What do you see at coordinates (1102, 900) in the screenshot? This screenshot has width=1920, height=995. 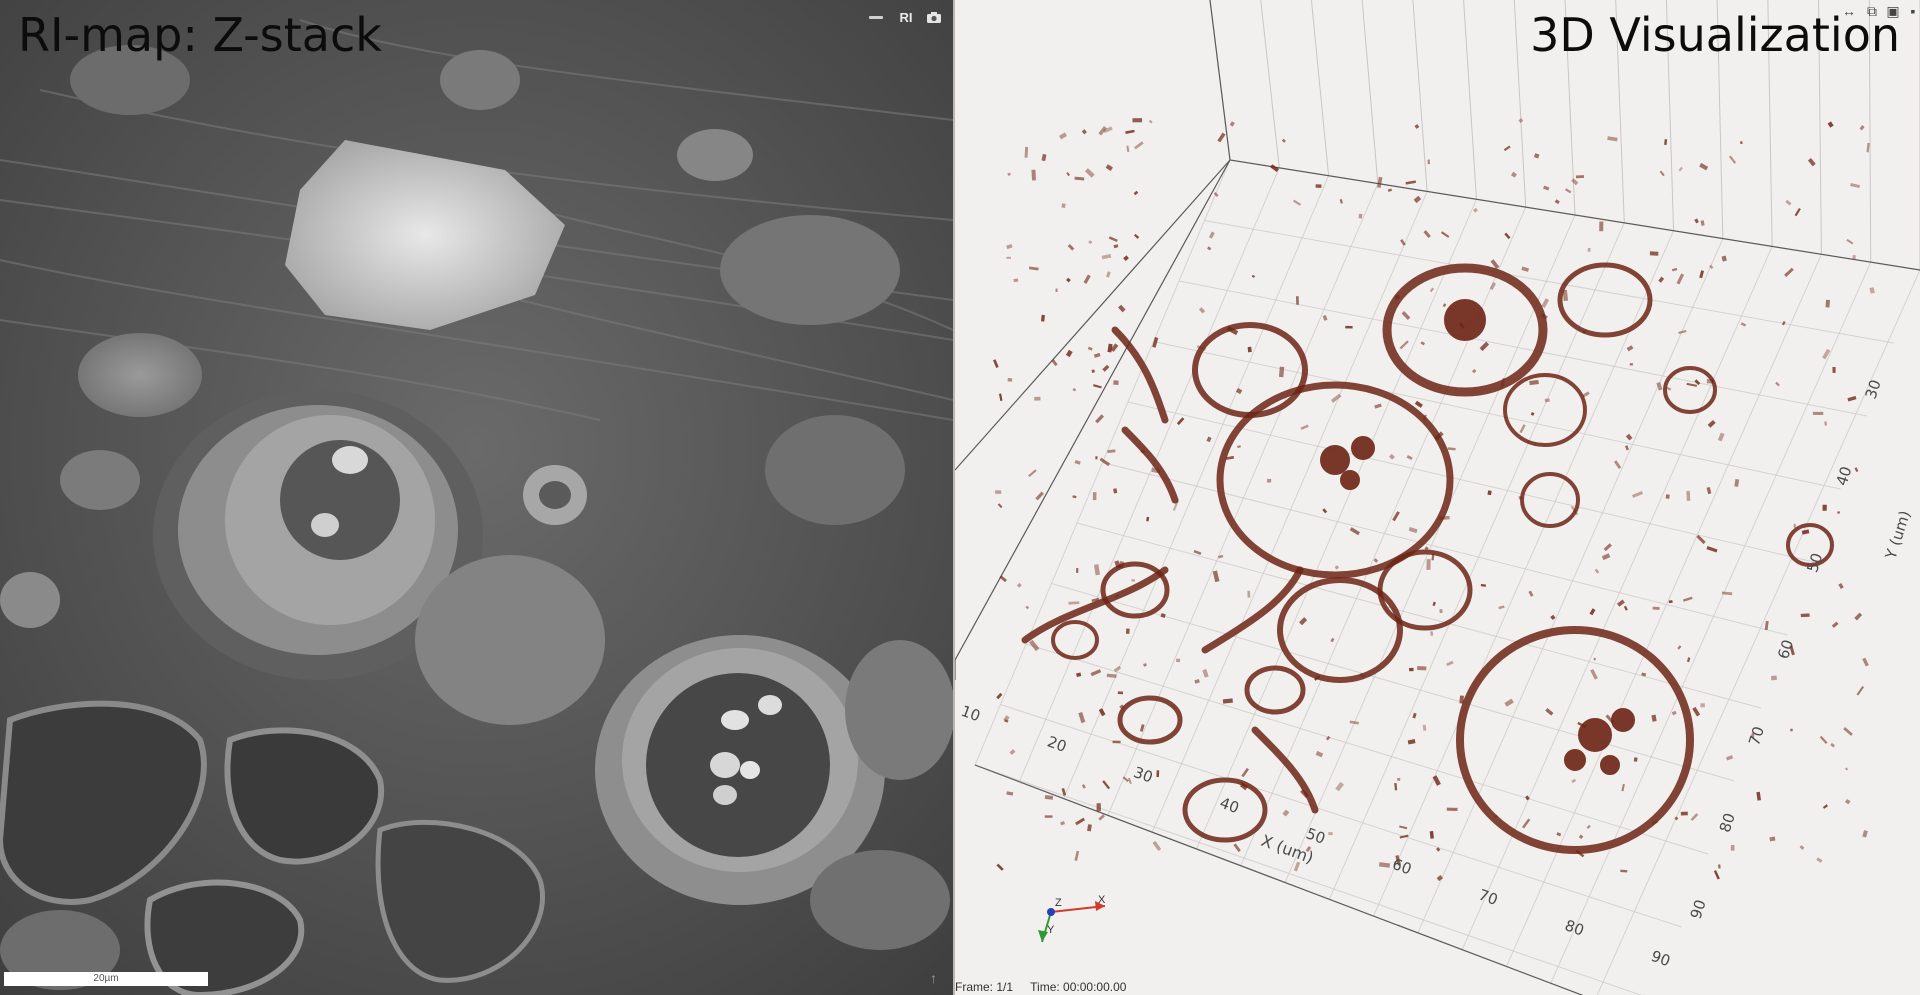 I see `gizmo-x-label: X` at bounding box center [1102, 900].